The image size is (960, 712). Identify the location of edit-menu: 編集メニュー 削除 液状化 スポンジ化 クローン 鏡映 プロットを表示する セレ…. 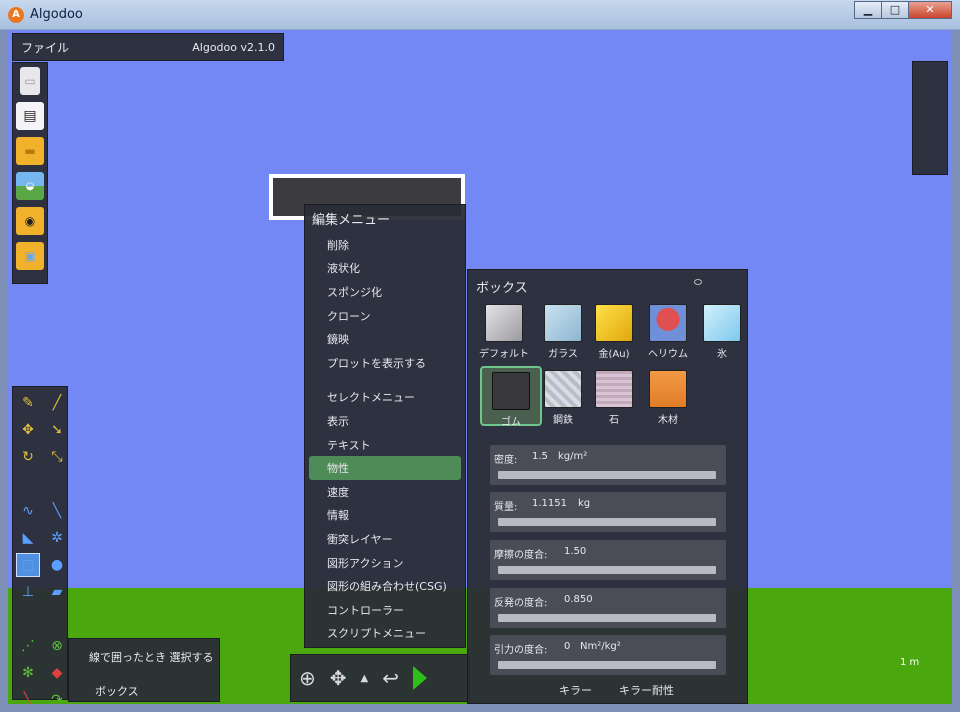
(385, 426).